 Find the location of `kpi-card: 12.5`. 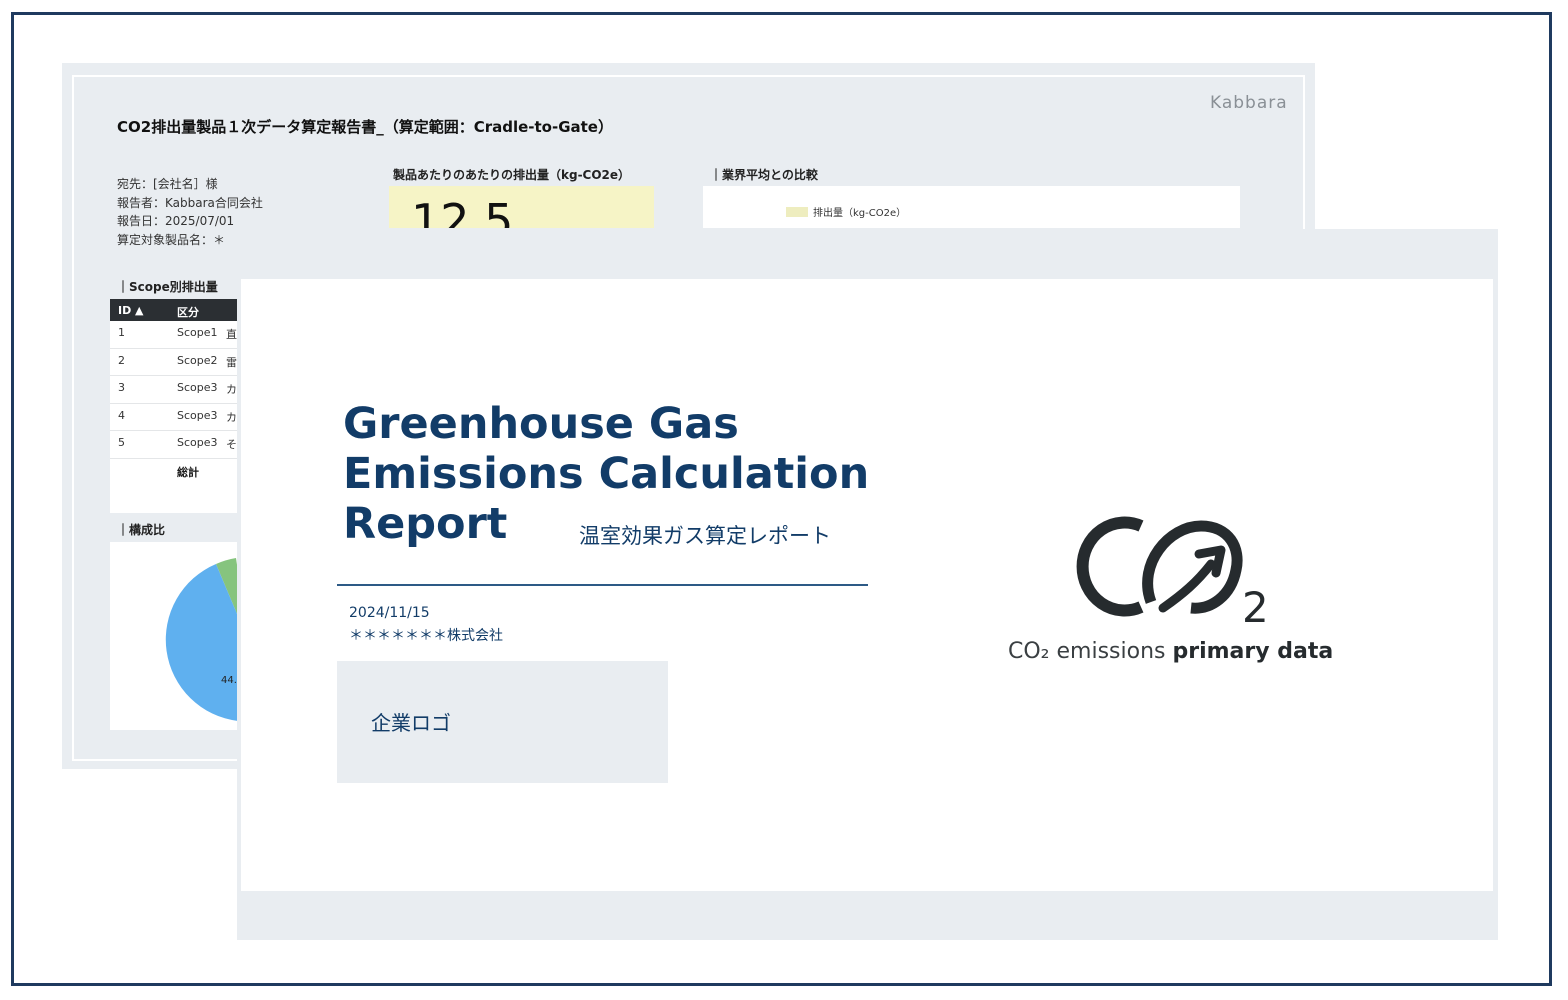

kpi-card: 12.5 is located at coordinates (521, 207).